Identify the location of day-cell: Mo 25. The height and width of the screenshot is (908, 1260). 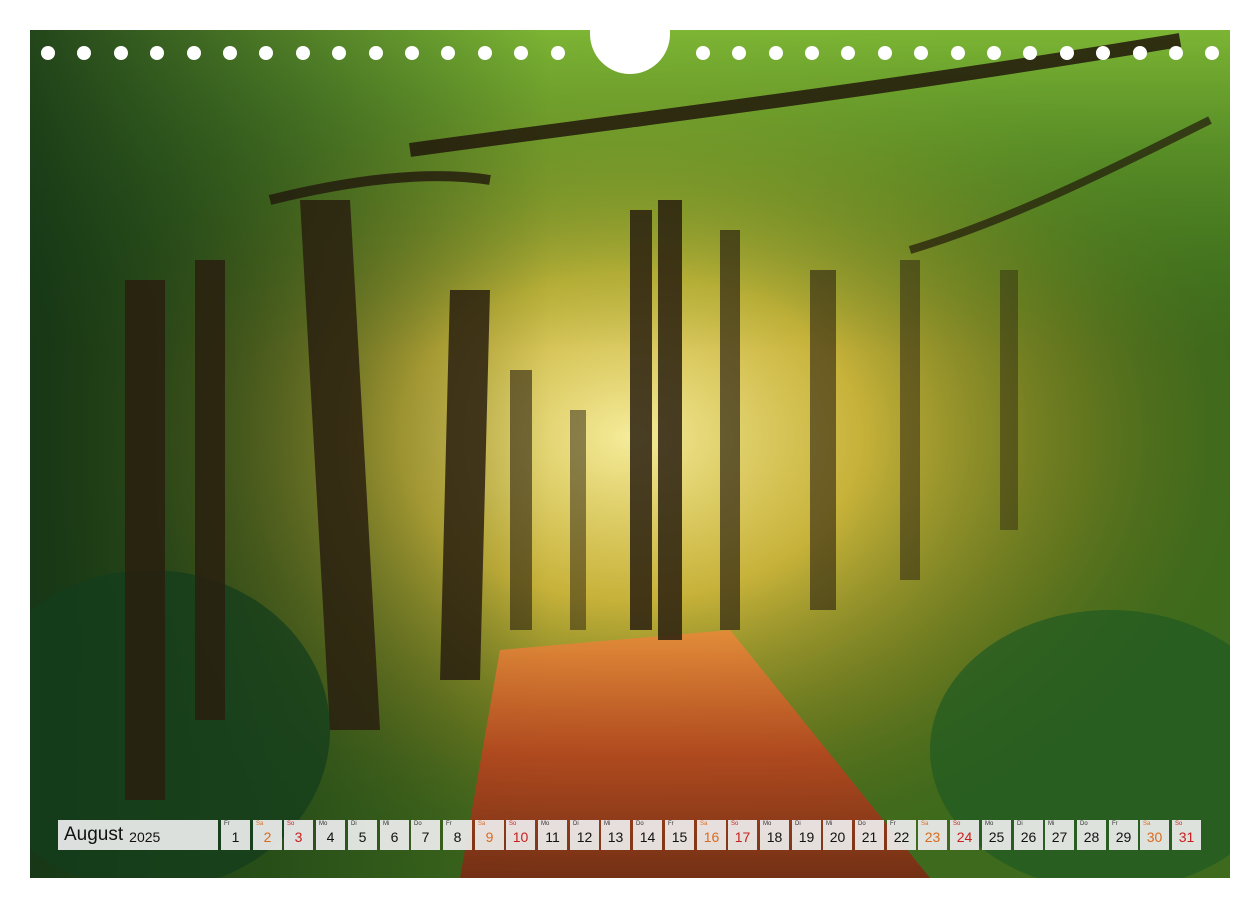
(996, 835).